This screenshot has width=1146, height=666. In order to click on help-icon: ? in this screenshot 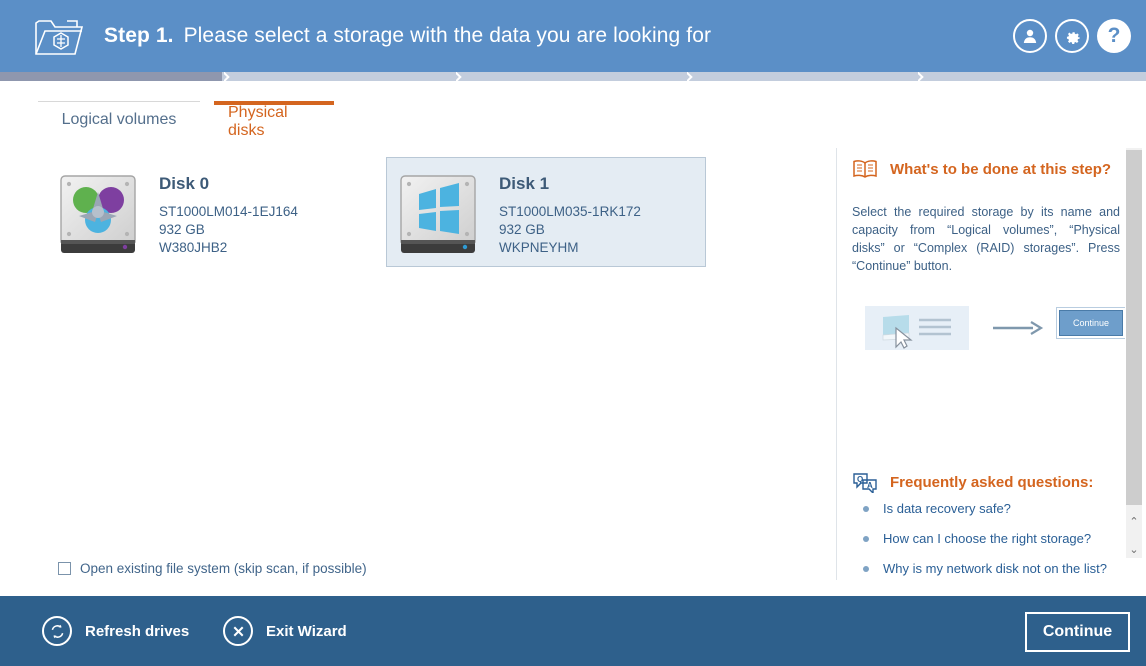, I will do `click(1114, 36)`.